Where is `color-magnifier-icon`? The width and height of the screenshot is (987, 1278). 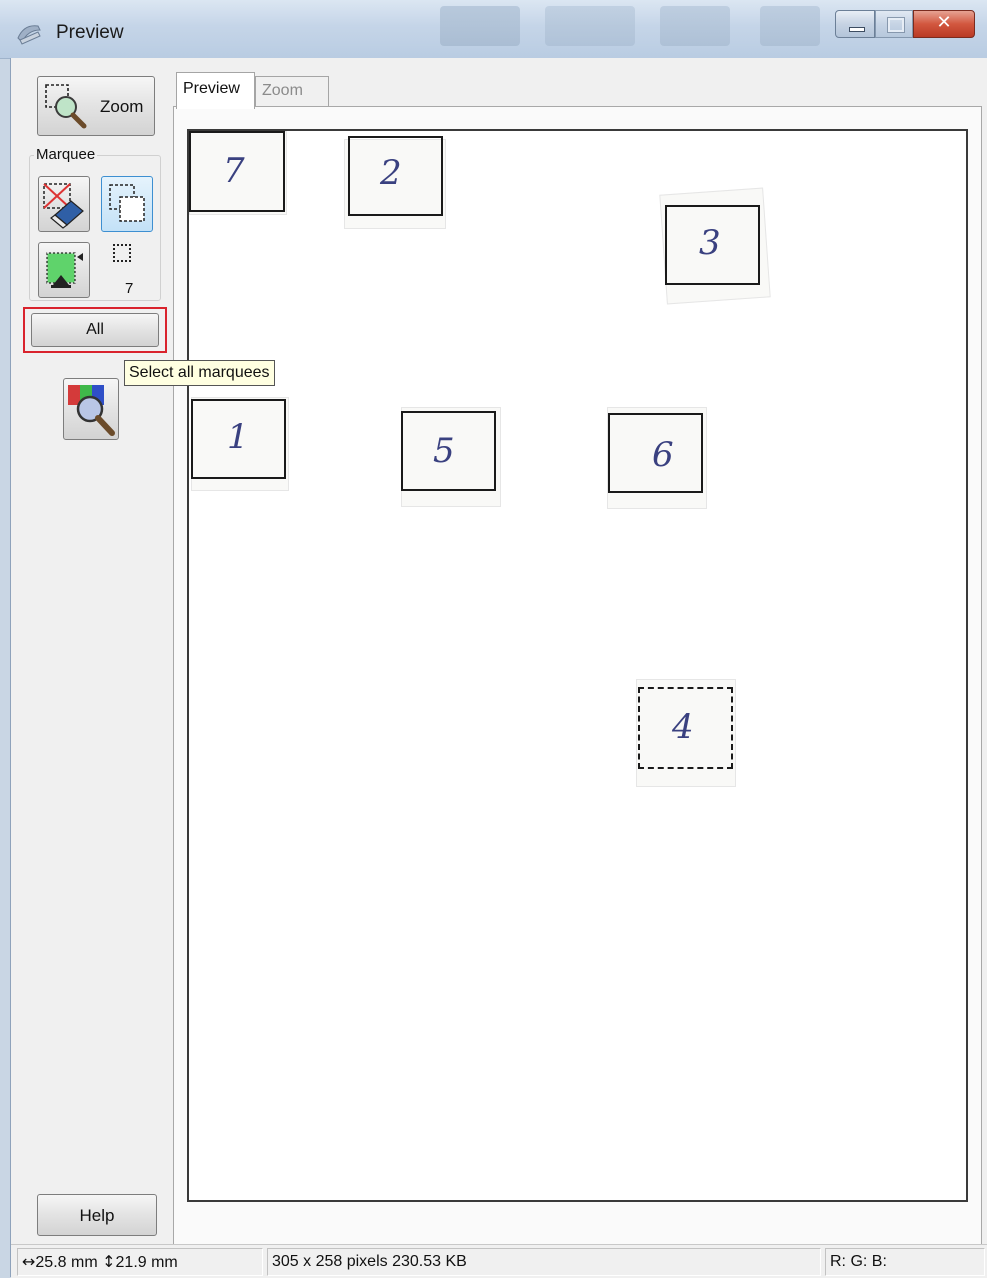 color-magnifier-icon is located at coordinates (91, 410).